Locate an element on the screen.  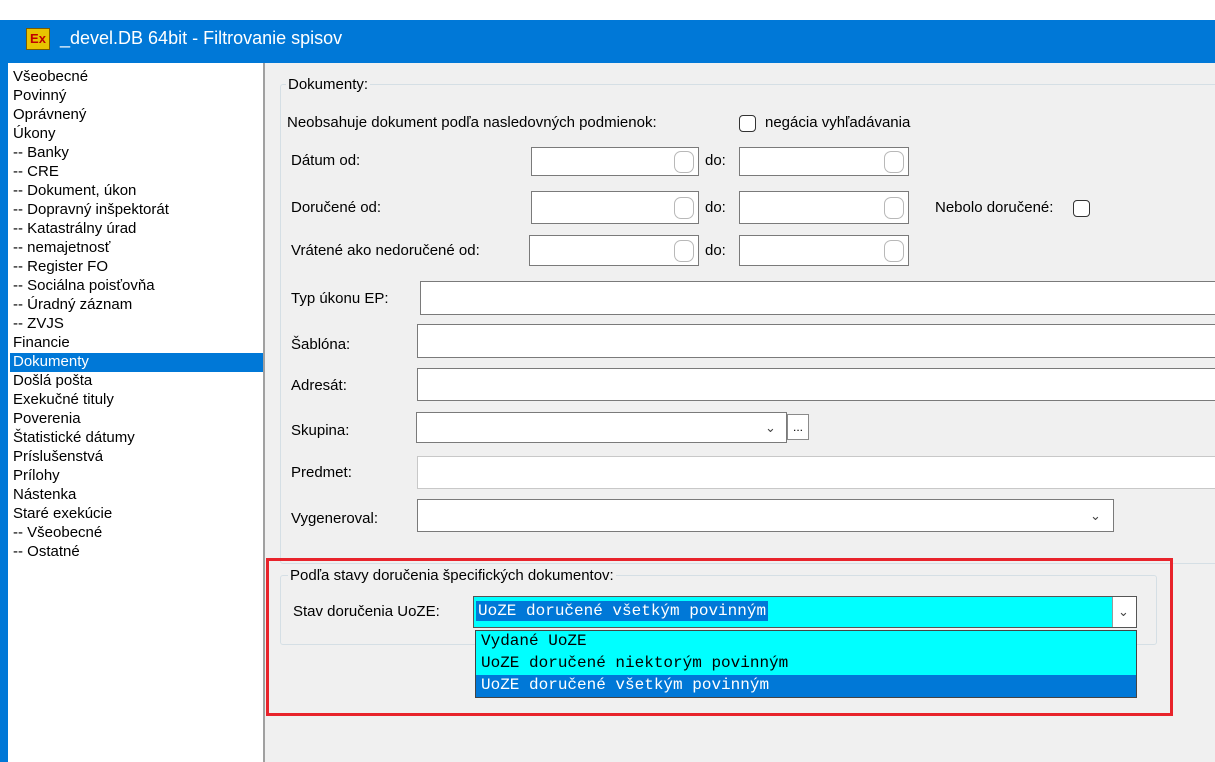
date-to-picker-button is located at coordinates (894, 162).